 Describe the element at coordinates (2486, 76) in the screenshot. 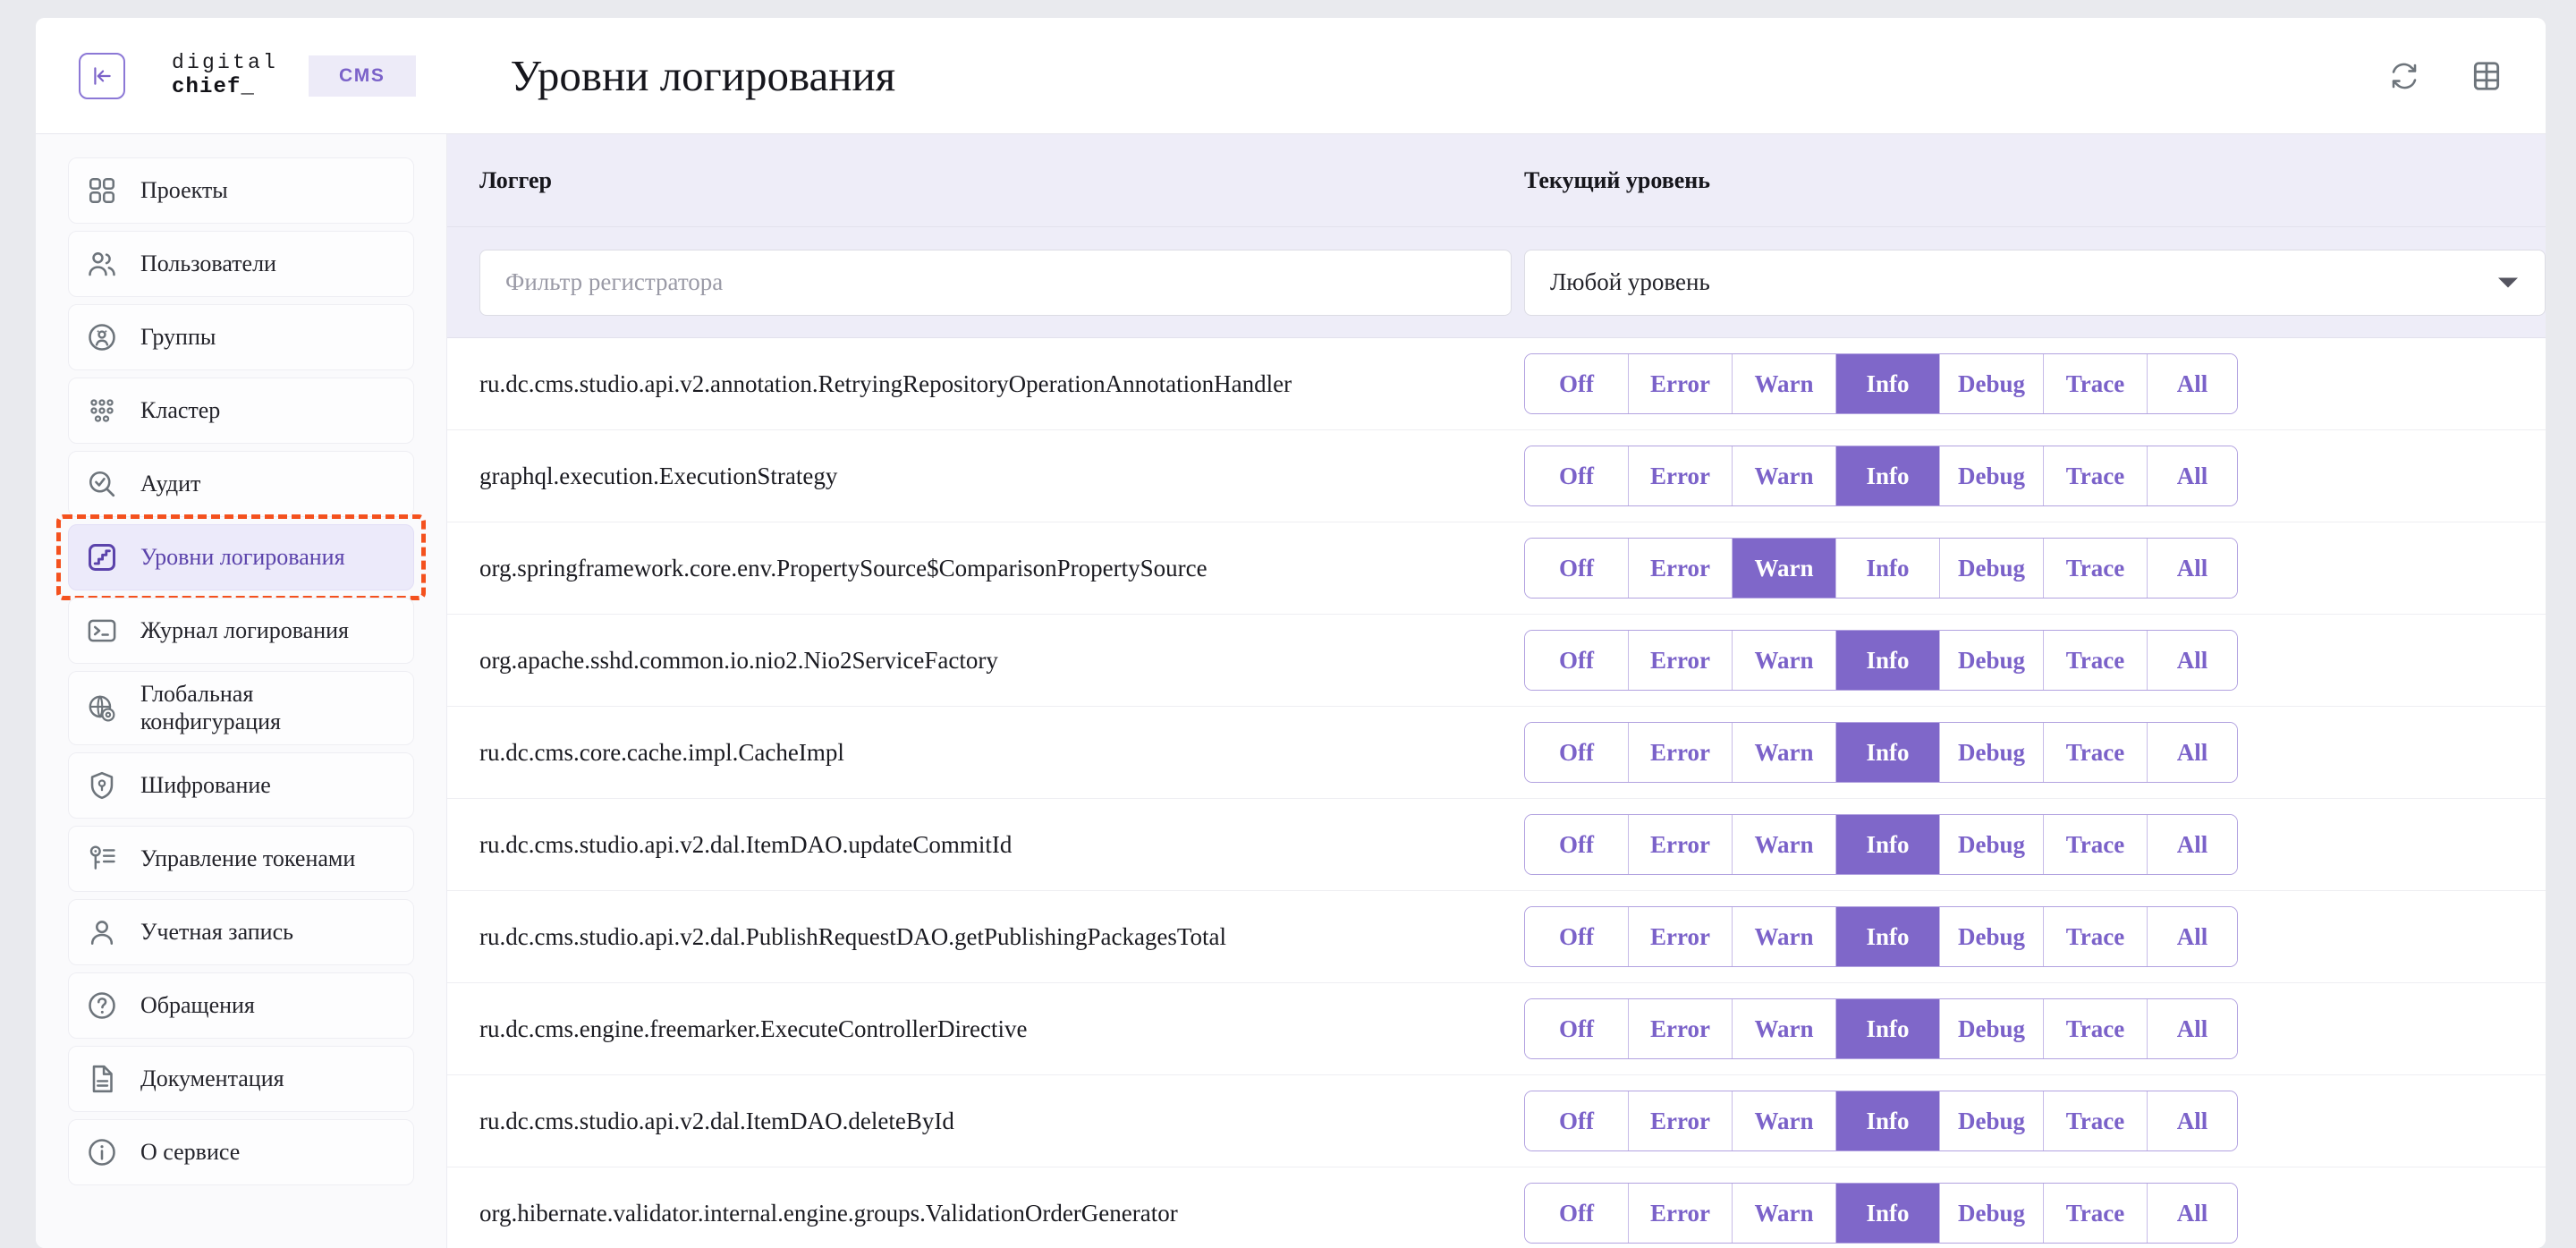

I see `table-grid-icon` at that location.